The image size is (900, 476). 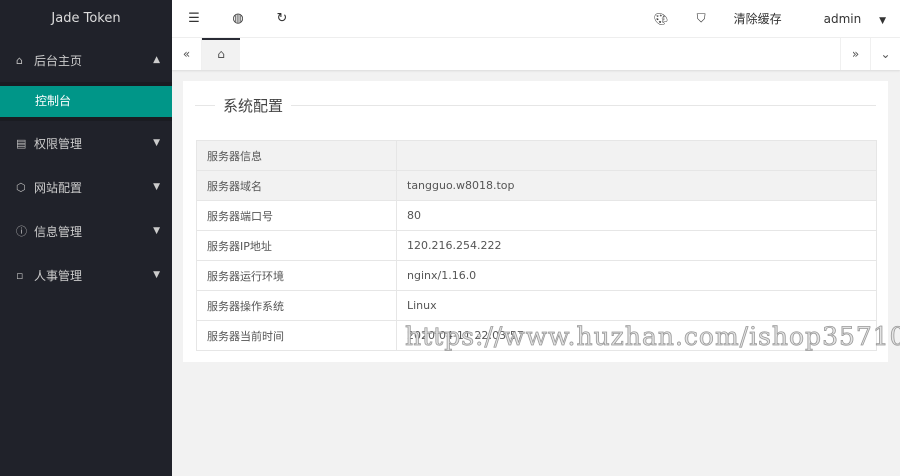 I want to click on sidebar-item-home: ⌂ 后台主页 ▲, so click(x=86, y=60).